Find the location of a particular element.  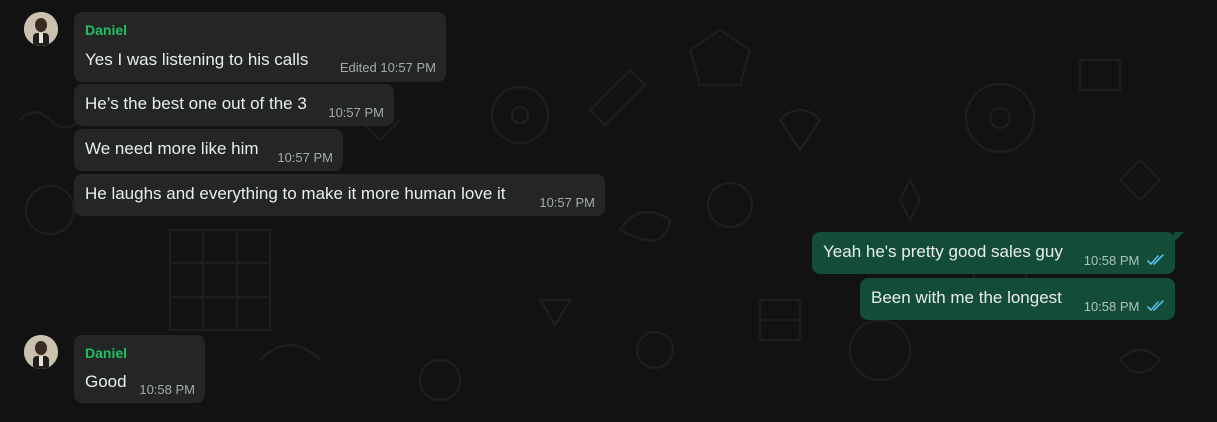

message-bubble: Yeah he's pretty good sales guy 10:58 PM is located at coordinates (993, 253).